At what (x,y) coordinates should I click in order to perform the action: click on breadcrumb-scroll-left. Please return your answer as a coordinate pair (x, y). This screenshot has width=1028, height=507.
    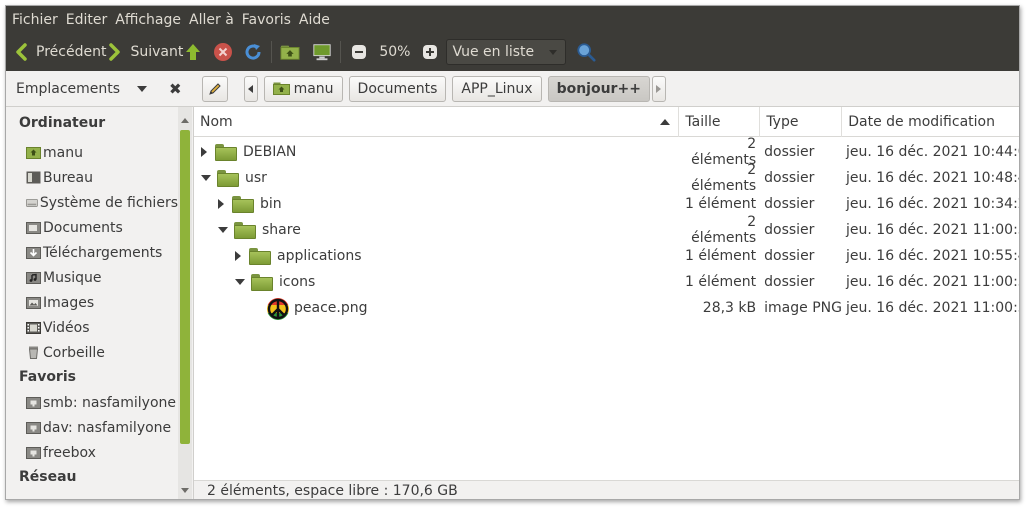
    Looking at the image, I should click on (250, 88).